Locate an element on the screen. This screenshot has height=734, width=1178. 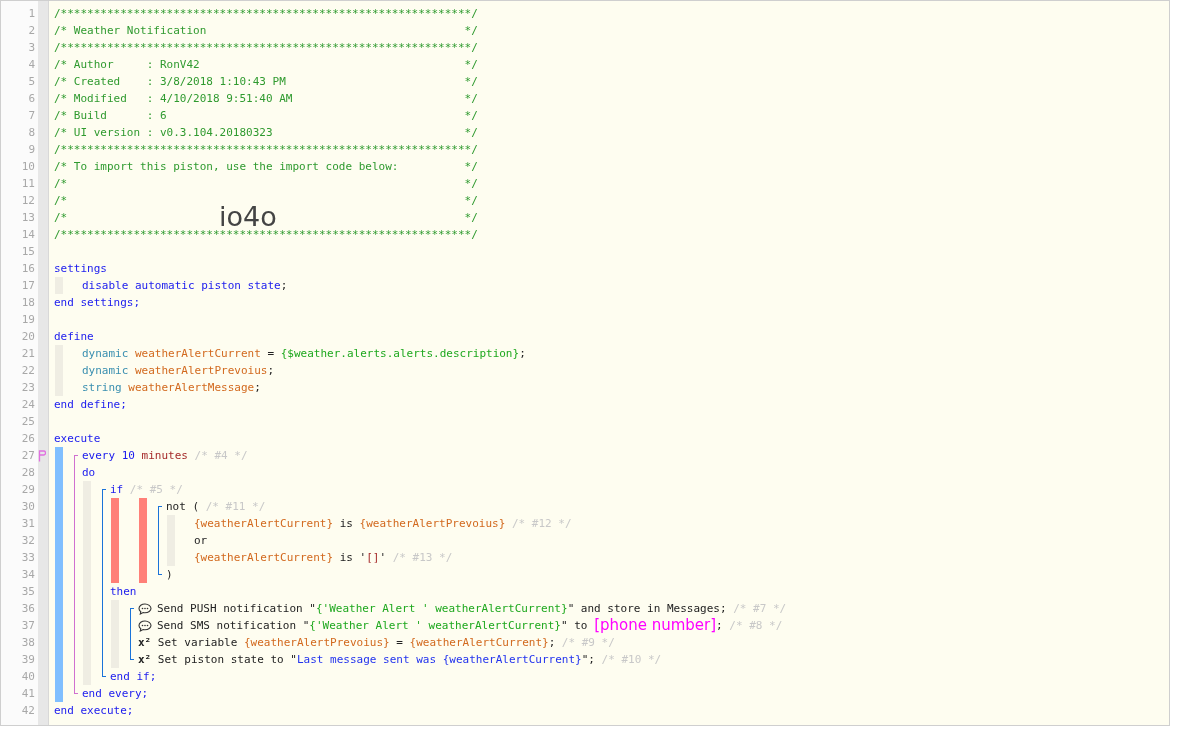
line-number: 26 is located at coordinates (27, 438).